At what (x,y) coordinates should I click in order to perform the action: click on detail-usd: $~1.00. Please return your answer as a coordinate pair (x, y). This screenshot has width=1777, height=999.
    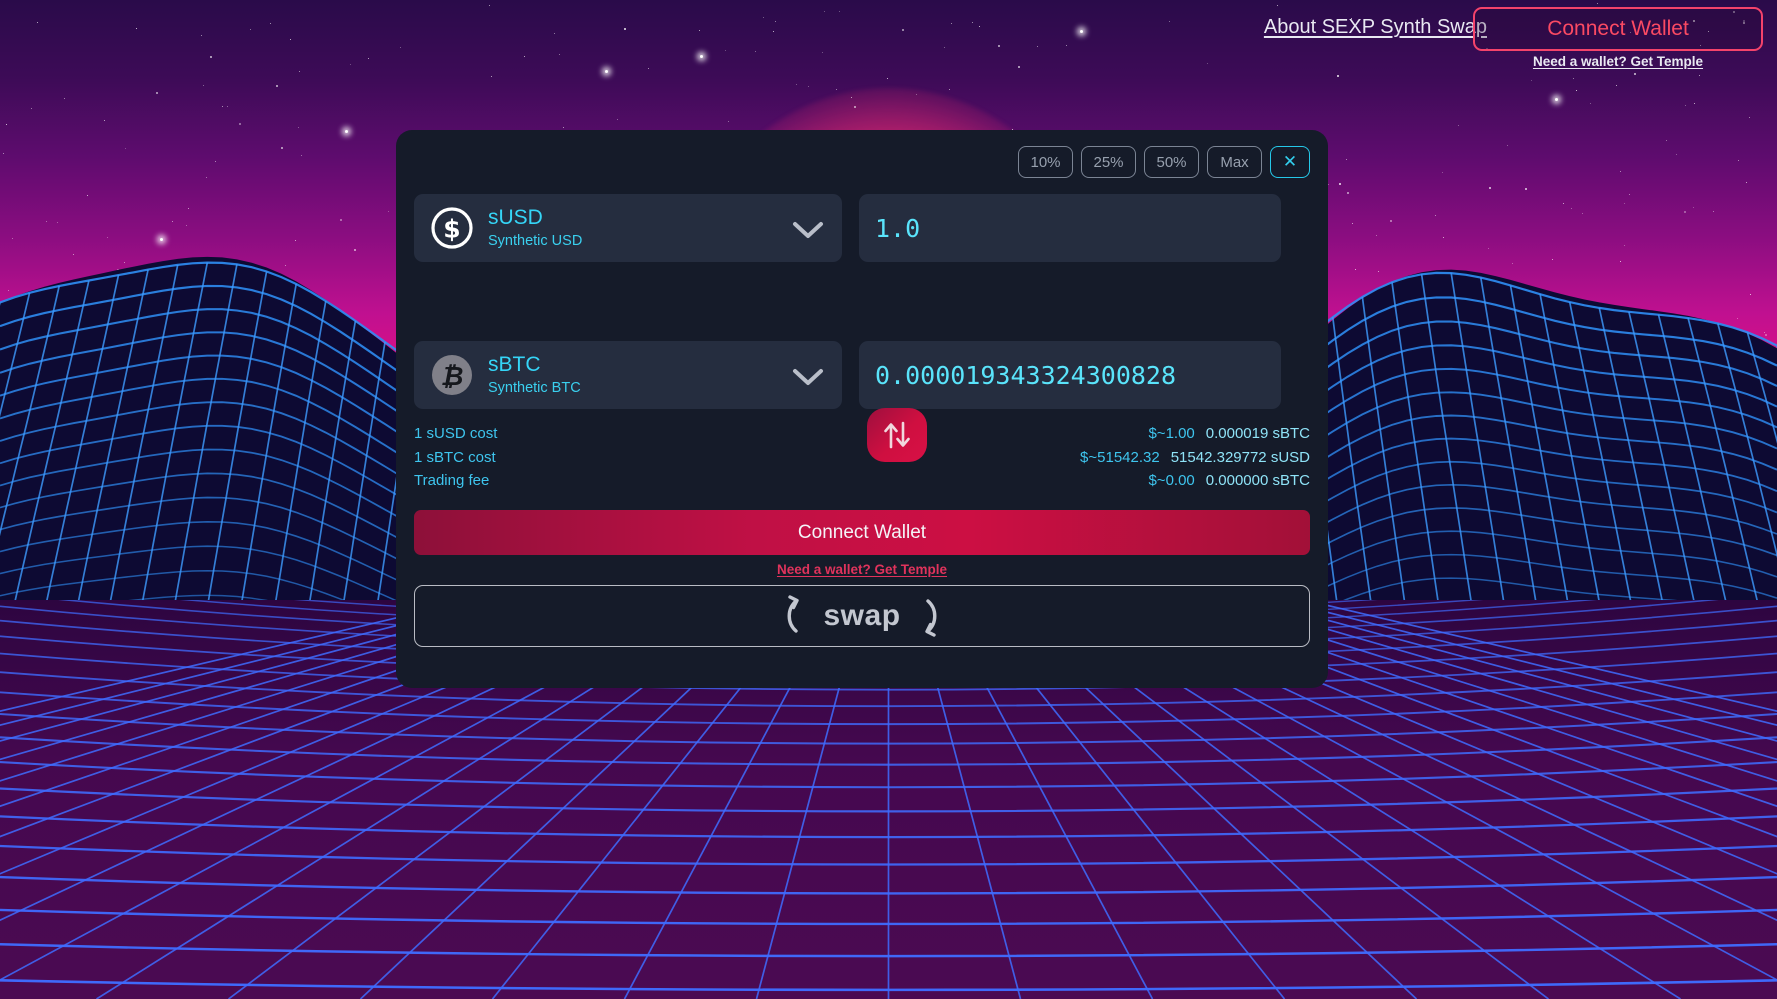
    Looking at the image, I should click on (1171, 433).